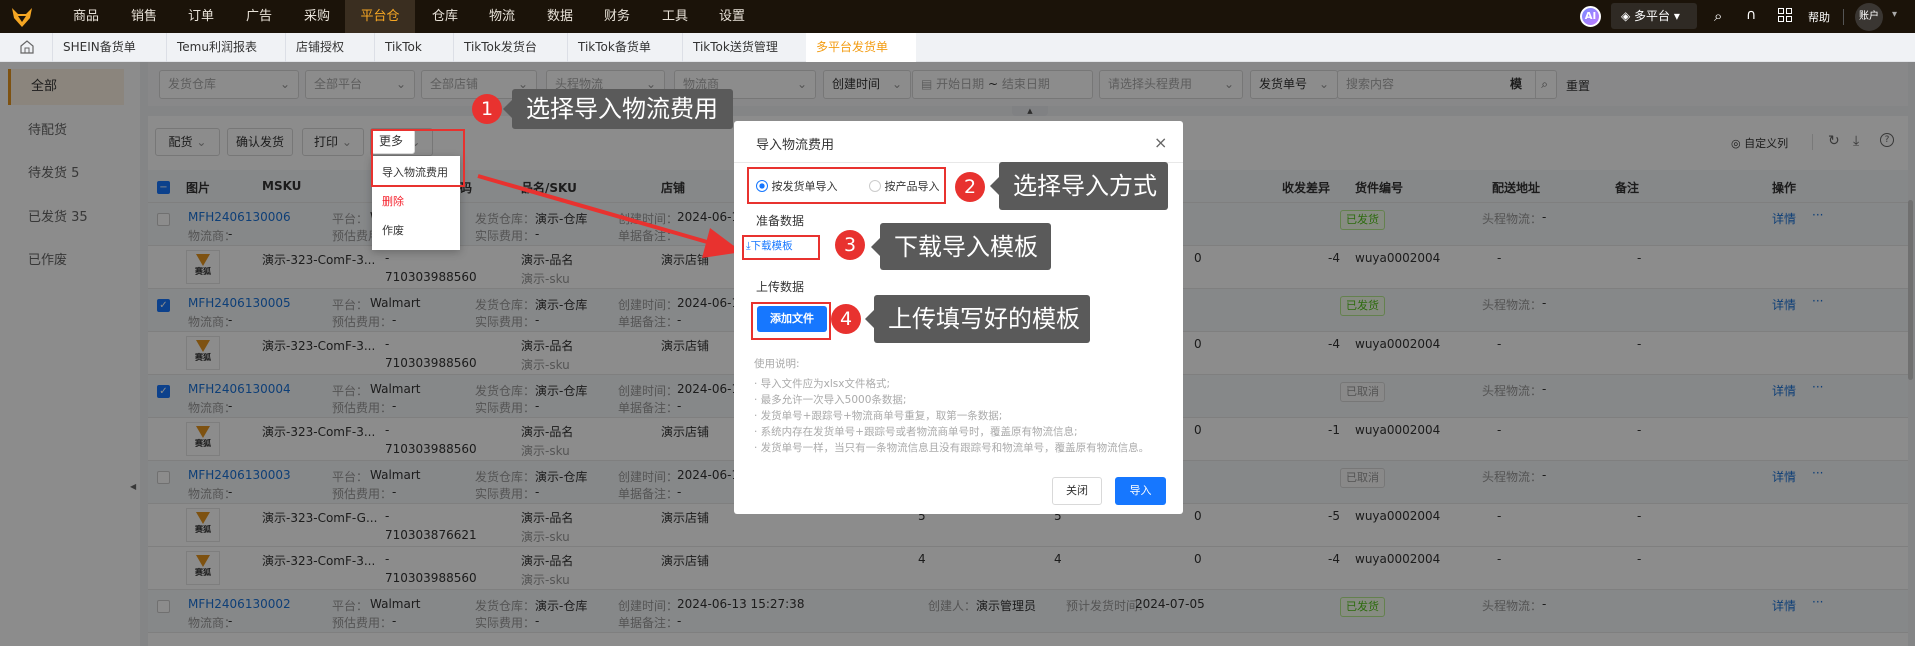 This screenshot has width=1915, height=646. I want to click on close-button: 关闭, so click(1077, 491).